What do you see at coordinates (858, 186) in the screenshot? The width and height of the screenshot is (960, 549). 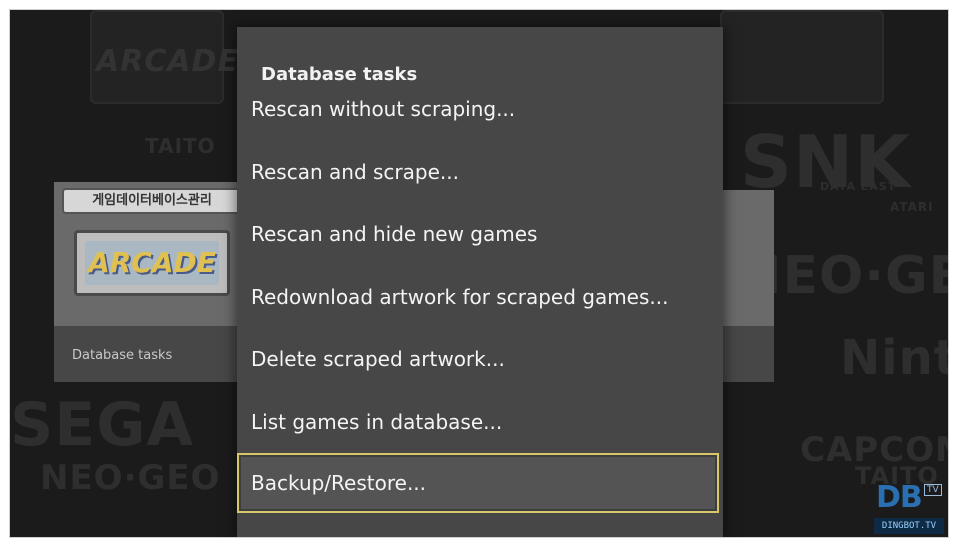 I see `background-brand: DATA EAST` at bounding box center [858, 186].